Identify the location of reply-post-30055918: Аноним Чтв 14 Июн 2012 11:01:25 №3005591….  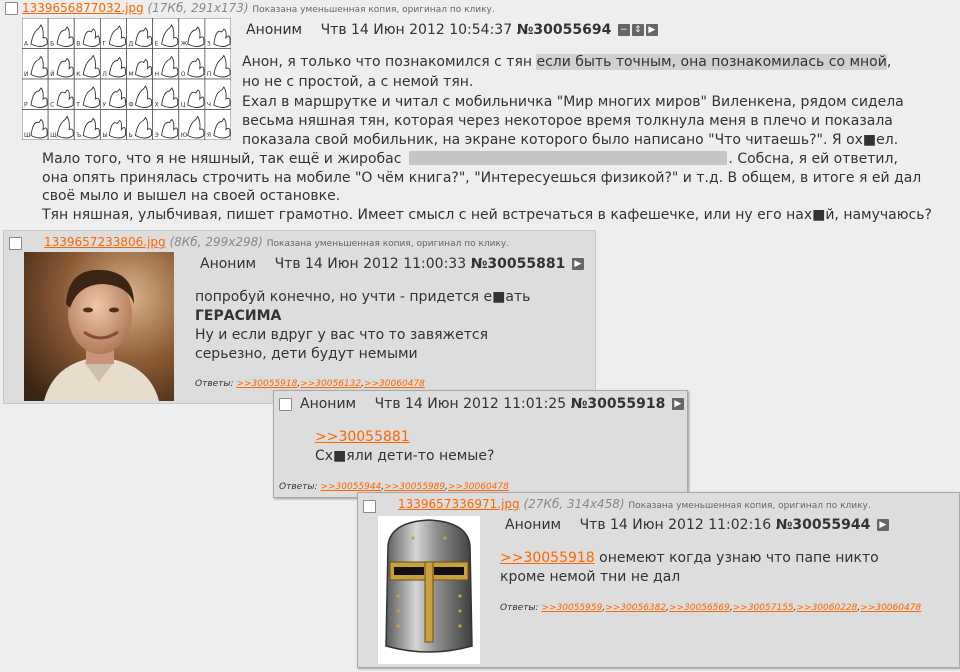
(480, 444).